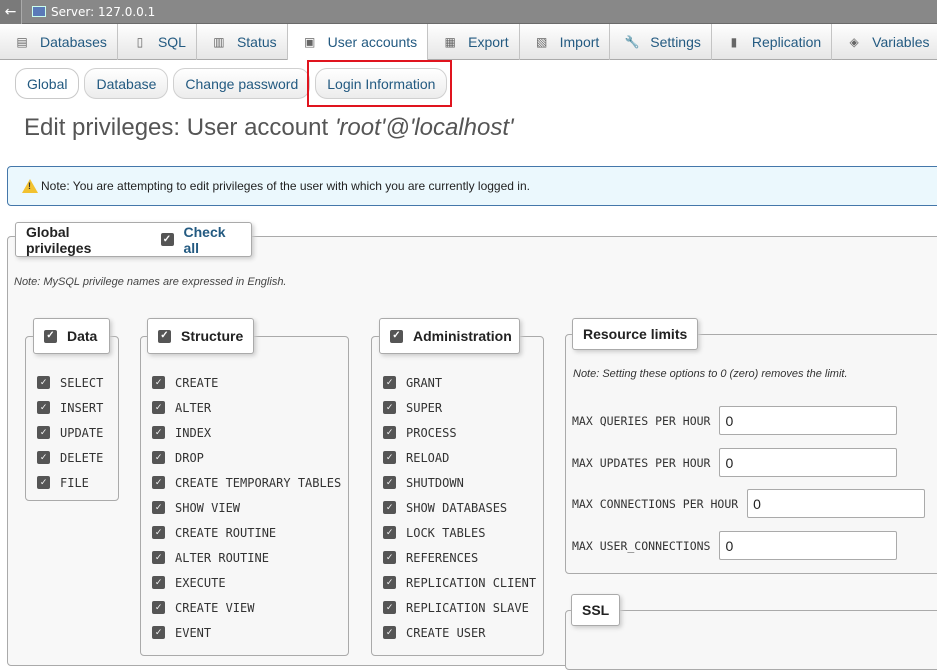 The width and height of the screenshot is (937, 670). What do you see at coordinates (474, 42) in the screenshot?
I see `tab-export: ▦ Export` at bounding box center [474, 42].